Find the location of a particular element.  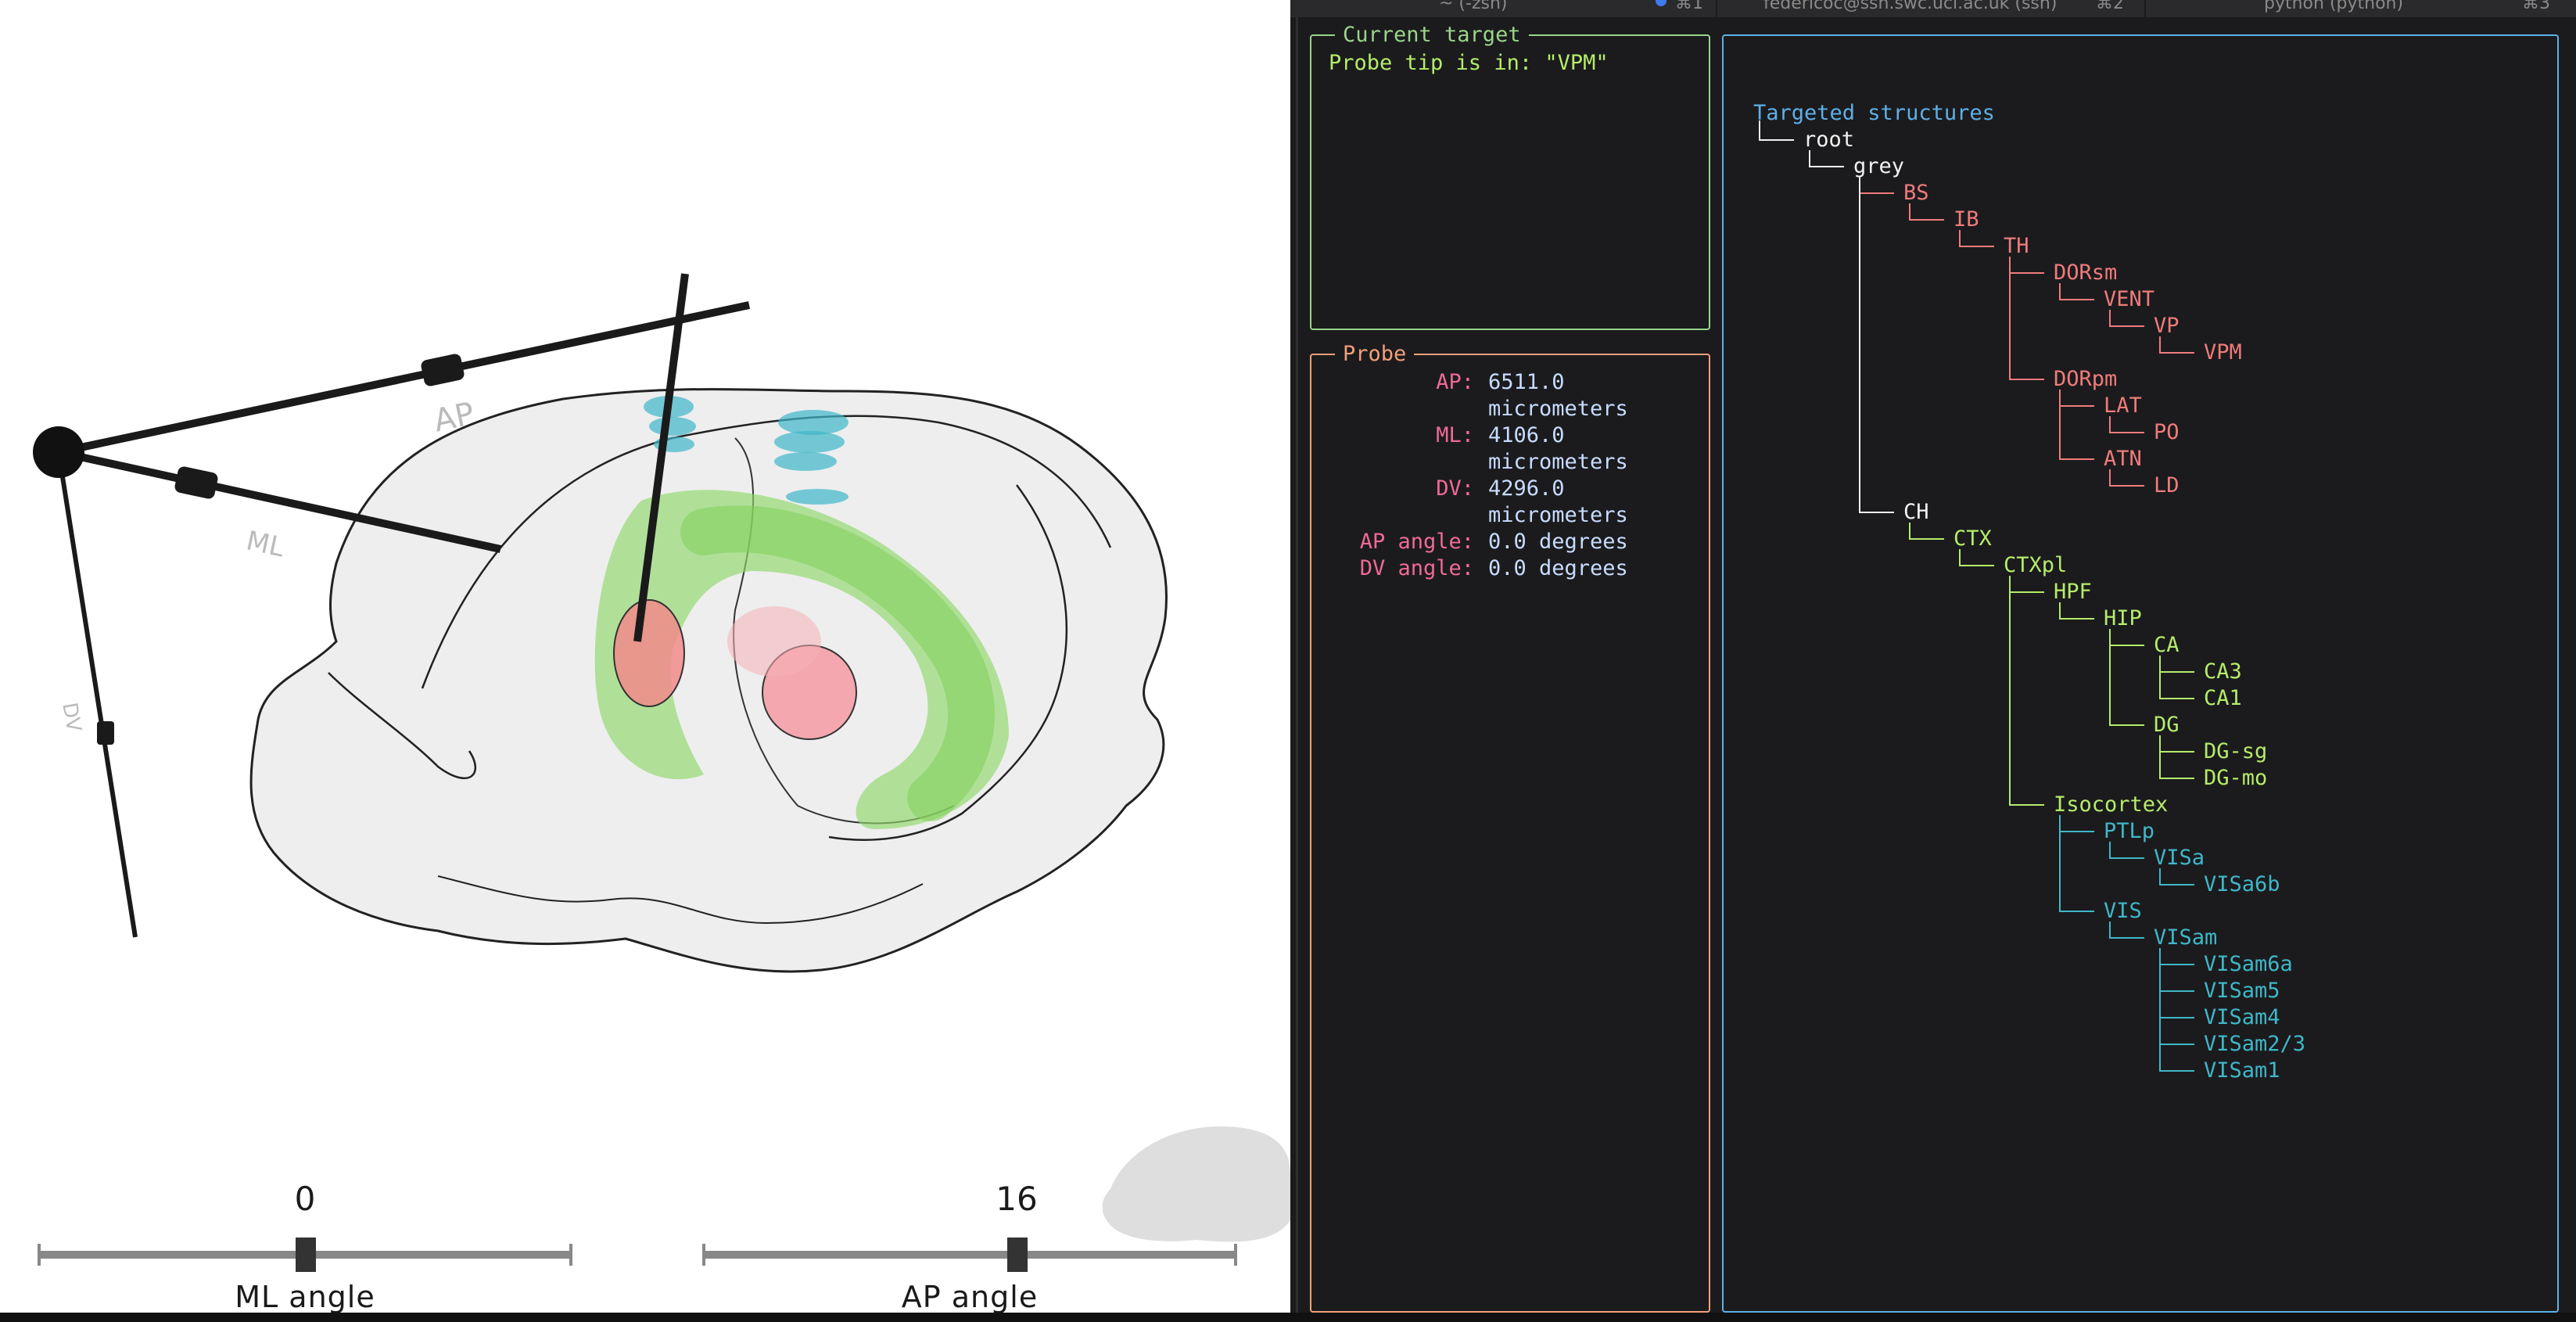

tab-label: python (python) is located at coordinates (2334, 6).